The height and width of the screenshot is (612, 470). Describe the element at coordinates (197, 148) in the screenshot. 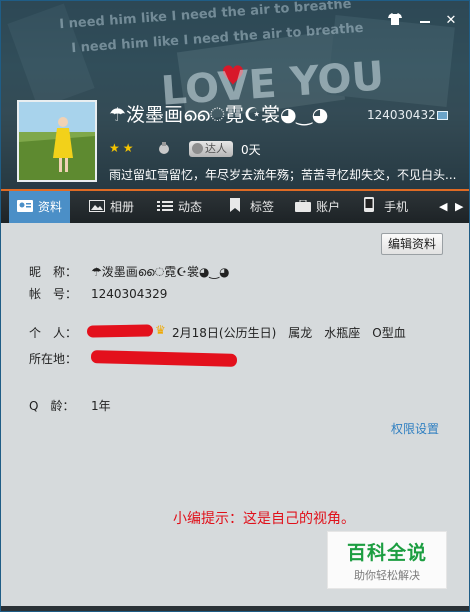

I see `badge-icon` at that location.